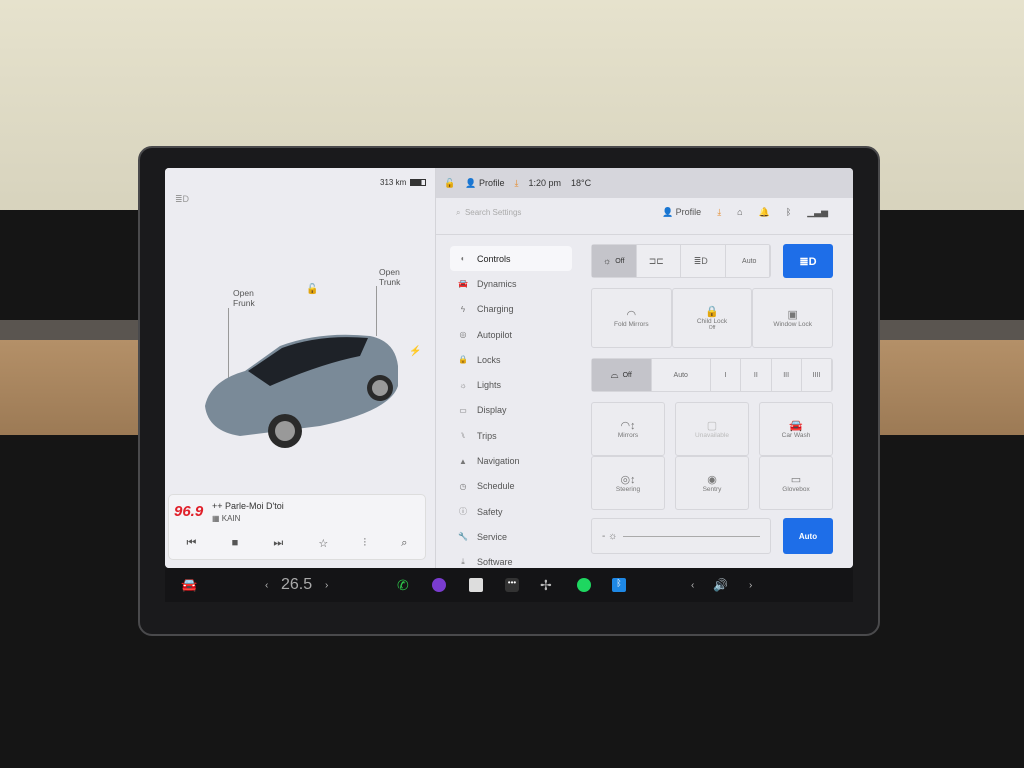 Image resolution: width=1024 pixels, height=768 pixels. Describe the element at coordinates (511, 536) in the screenshot. I see `menu-item-service: 🔧 Service` at that location.